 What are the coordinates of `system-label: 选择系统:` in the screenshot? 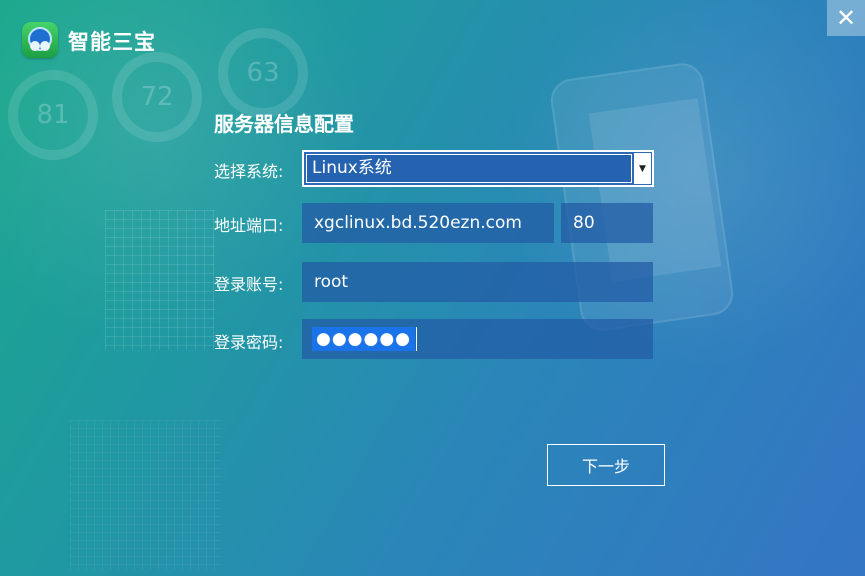 It's located at (249, 171).